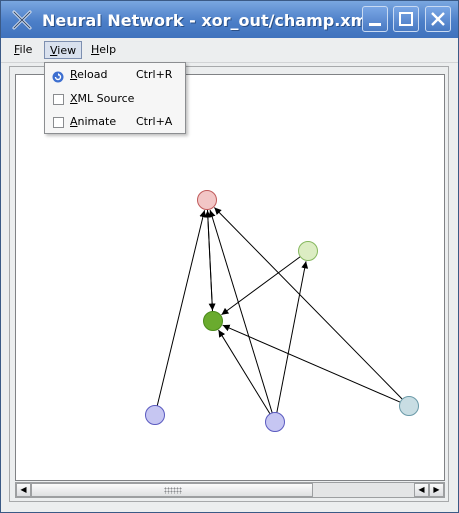 The width and height of the screenshot is (459, 513). I want to click on view-menu-dropdown: Reload Ctrl+R XML Source Animate Ctrl+A, so click(115, 98).